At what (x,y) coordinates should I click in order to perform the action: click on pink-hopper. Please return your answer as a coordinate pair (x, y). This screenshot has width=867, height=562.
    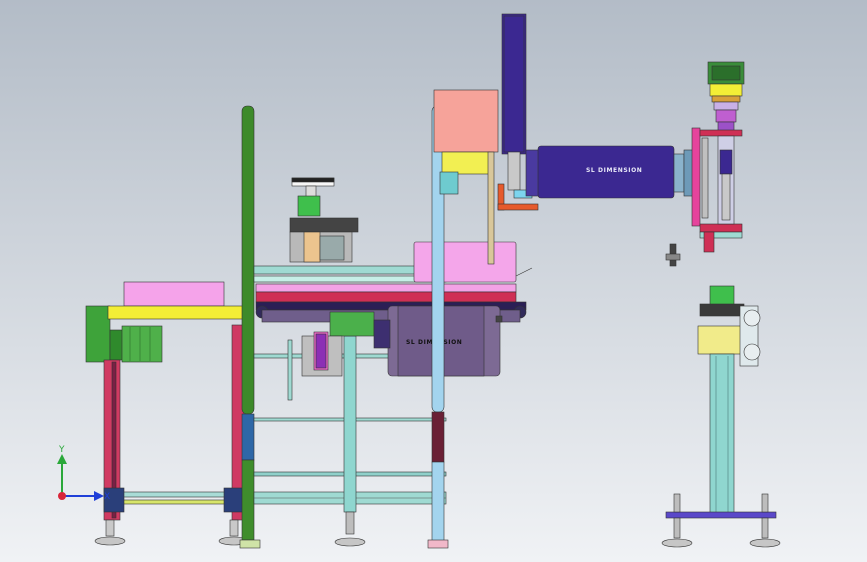
    Looking at the image, I should click on (174, 294).